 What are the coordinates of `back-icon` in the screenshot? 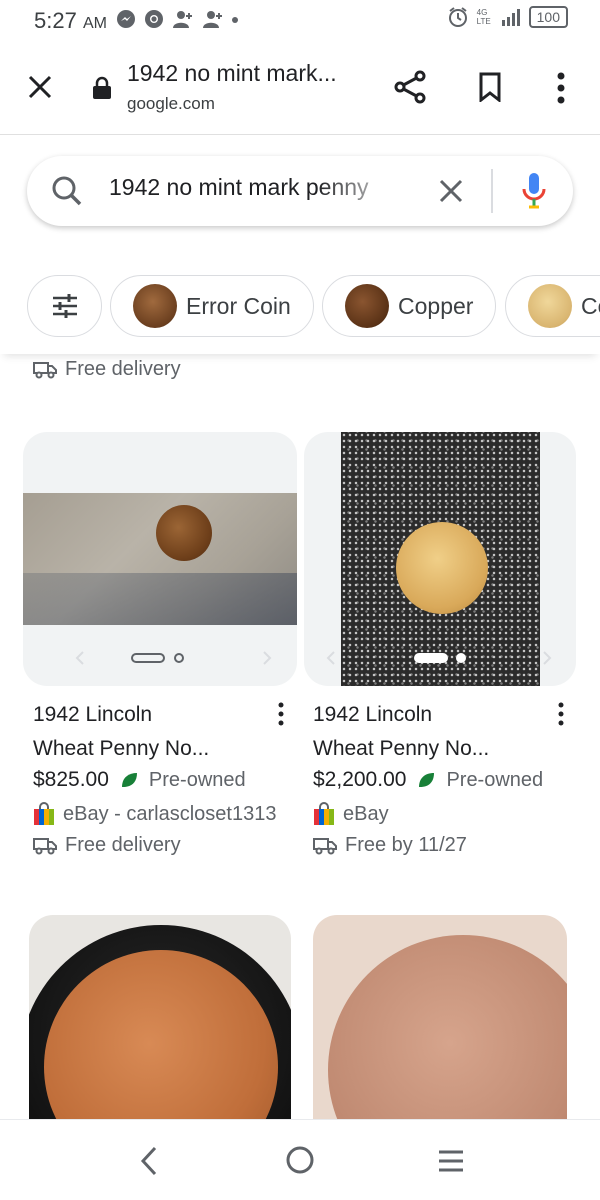 It's located at (149, 1161).